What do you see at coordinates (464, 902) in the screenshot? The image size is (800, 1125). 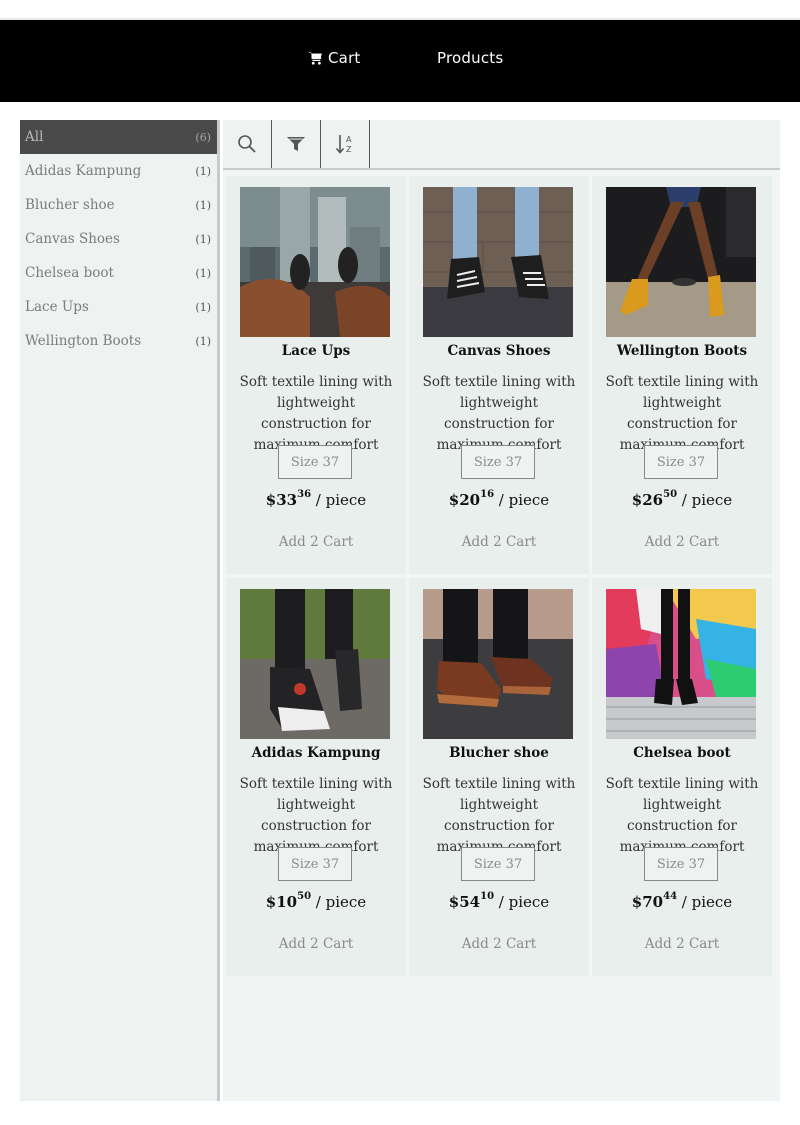 I see `price-dollars: $54` at bounding box center [464, 902].